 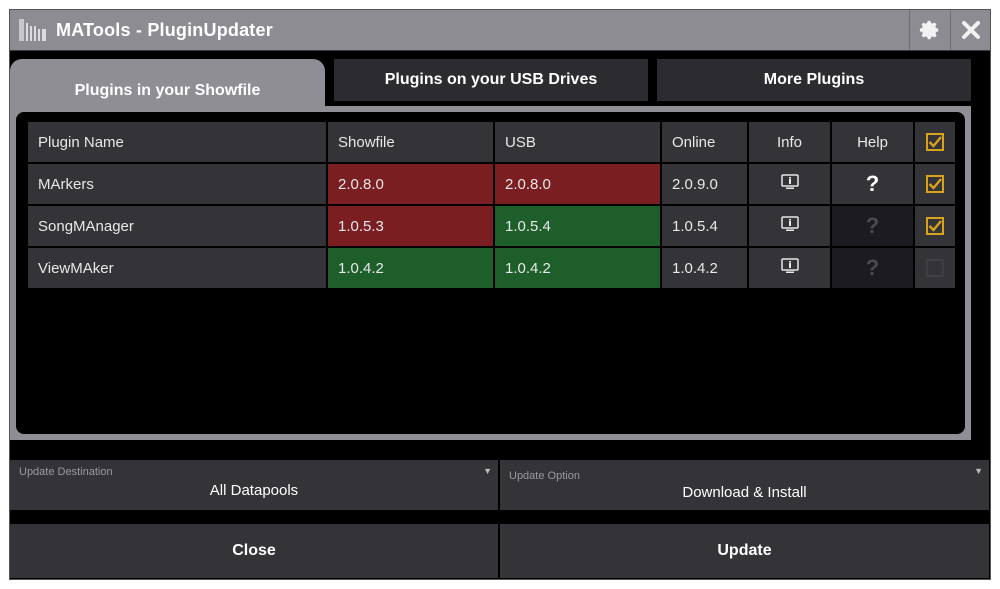 What do you see at coordinates (410, 142) in the screenshot?
I see `header-showfile: Showfile` at bounding box center [410, 142].